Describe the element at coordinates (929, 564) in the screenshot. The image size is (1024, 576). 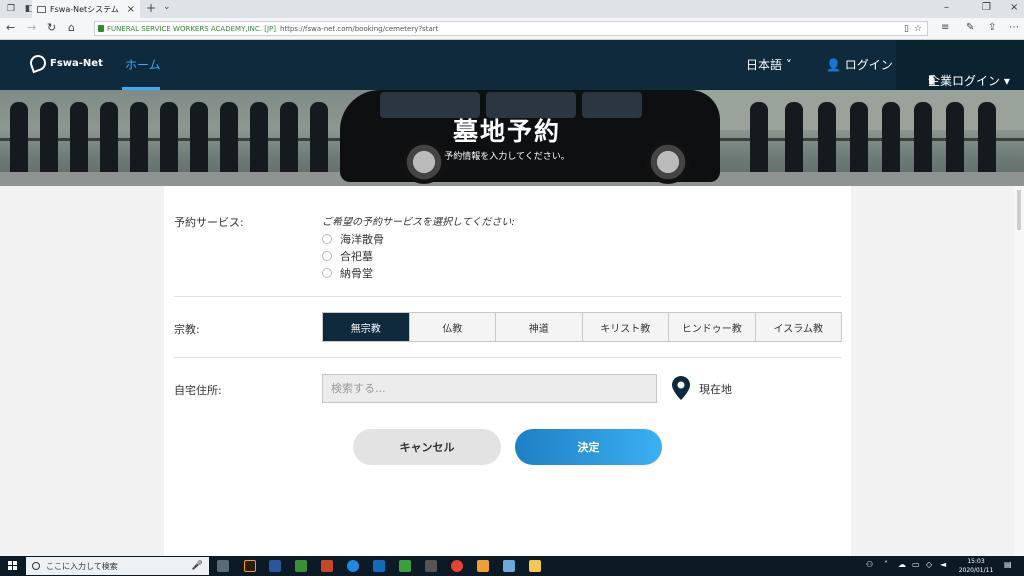
I see `network-icon: ◇` at that location.